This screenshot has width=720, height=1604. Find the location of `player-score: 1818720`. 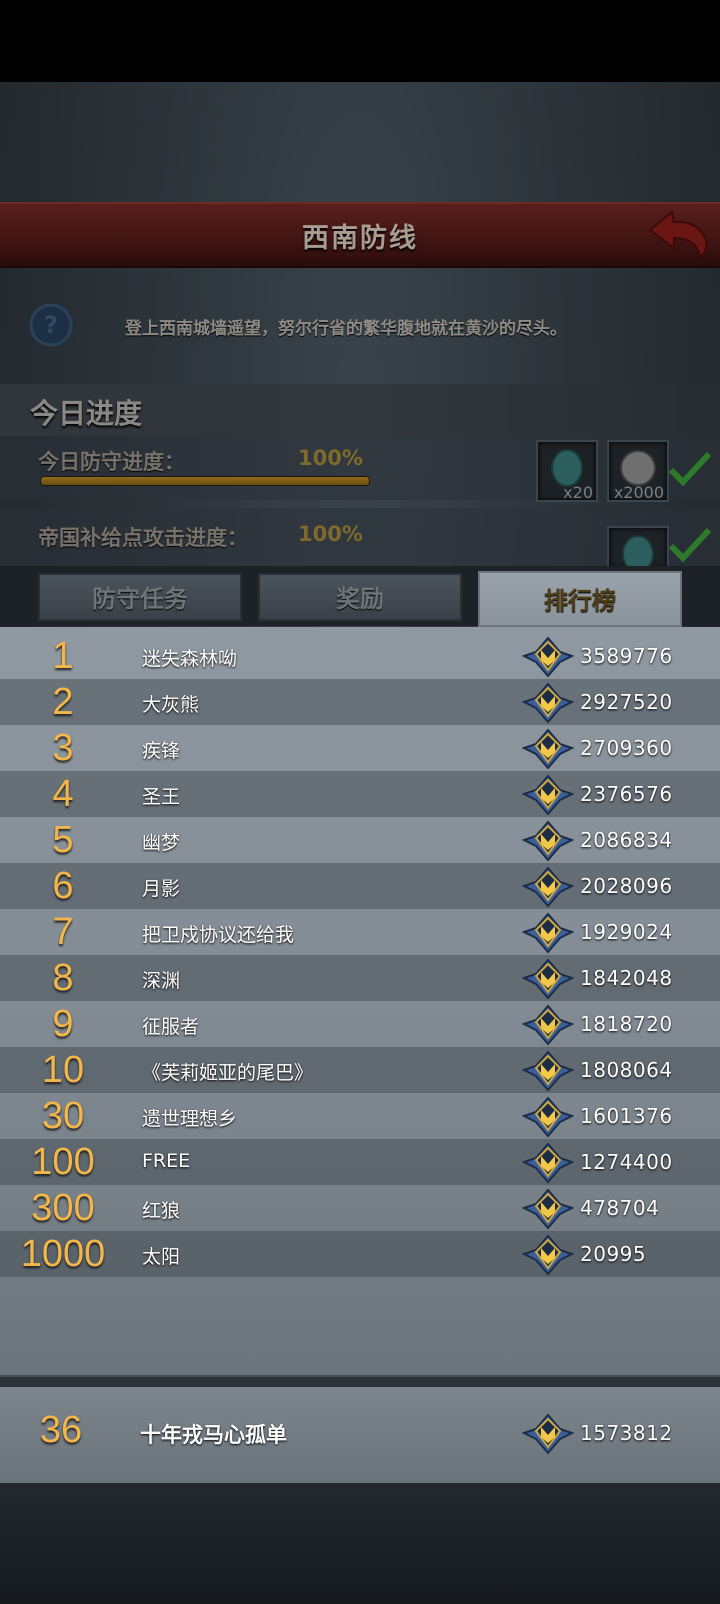

player-score: 1818720 is located at coordinates (626, 1024).